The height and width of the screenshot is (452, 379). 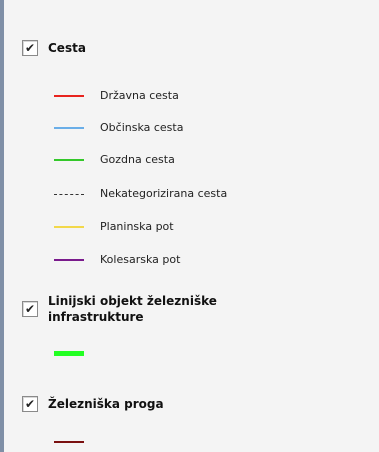 I want to click on legend-item-drzavna-cesta: Državna cesta, so click(x=116, y=96).